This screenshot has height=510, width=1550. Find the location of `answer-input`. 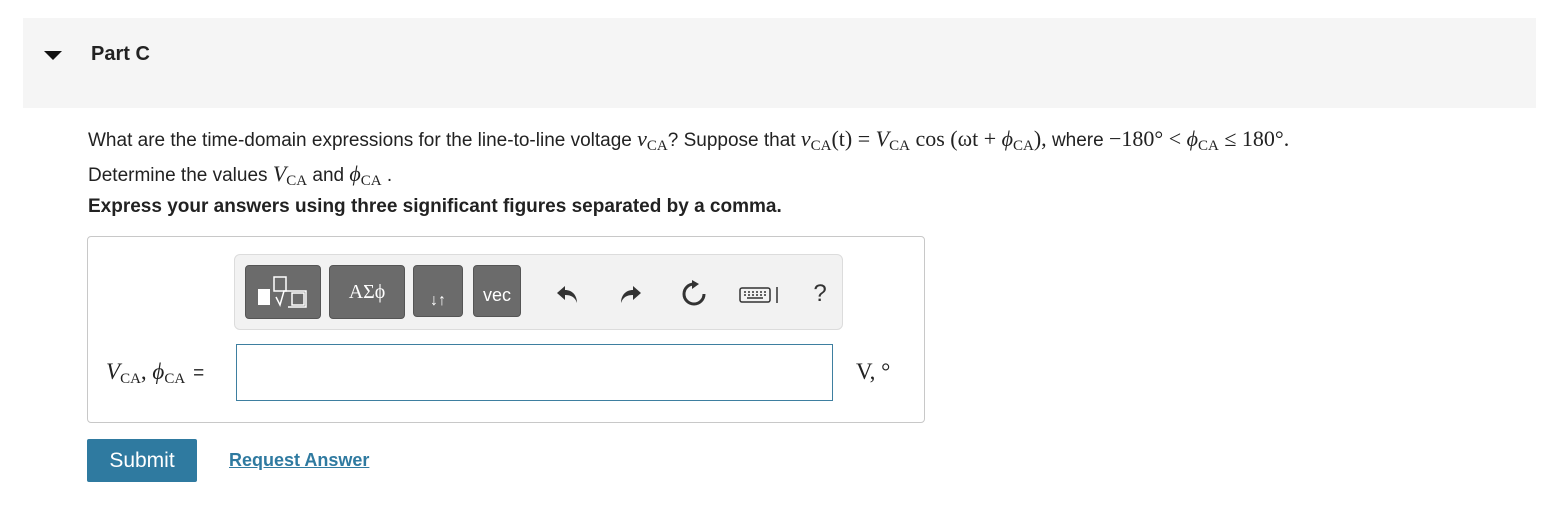

answer-input is located at coordinates (534, 372).